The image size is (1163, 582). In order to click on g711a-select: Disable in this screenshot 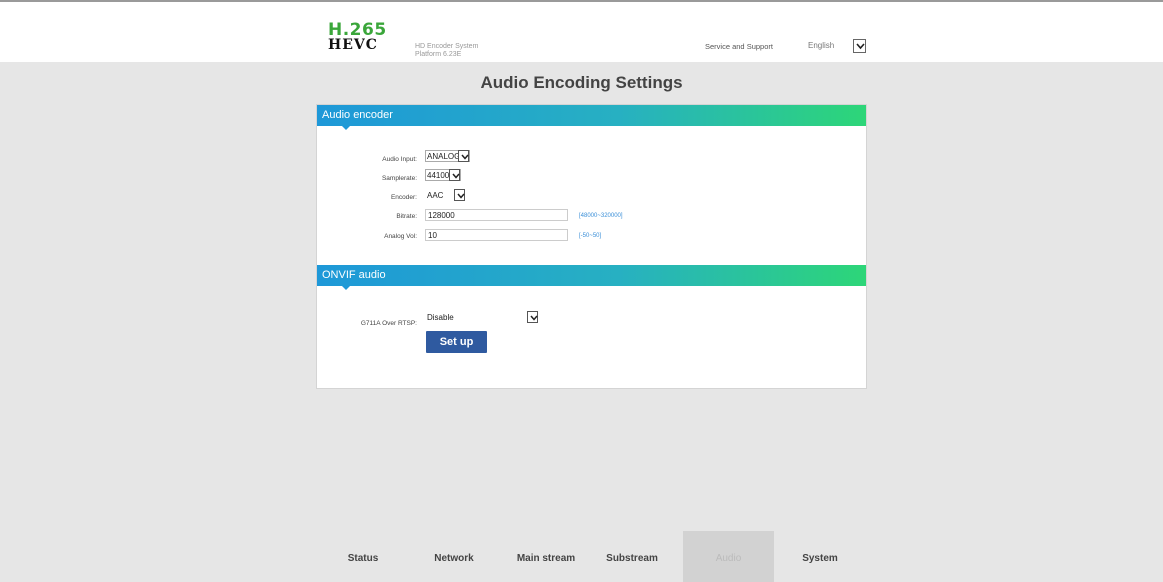, I will do `click(482, 317)`.